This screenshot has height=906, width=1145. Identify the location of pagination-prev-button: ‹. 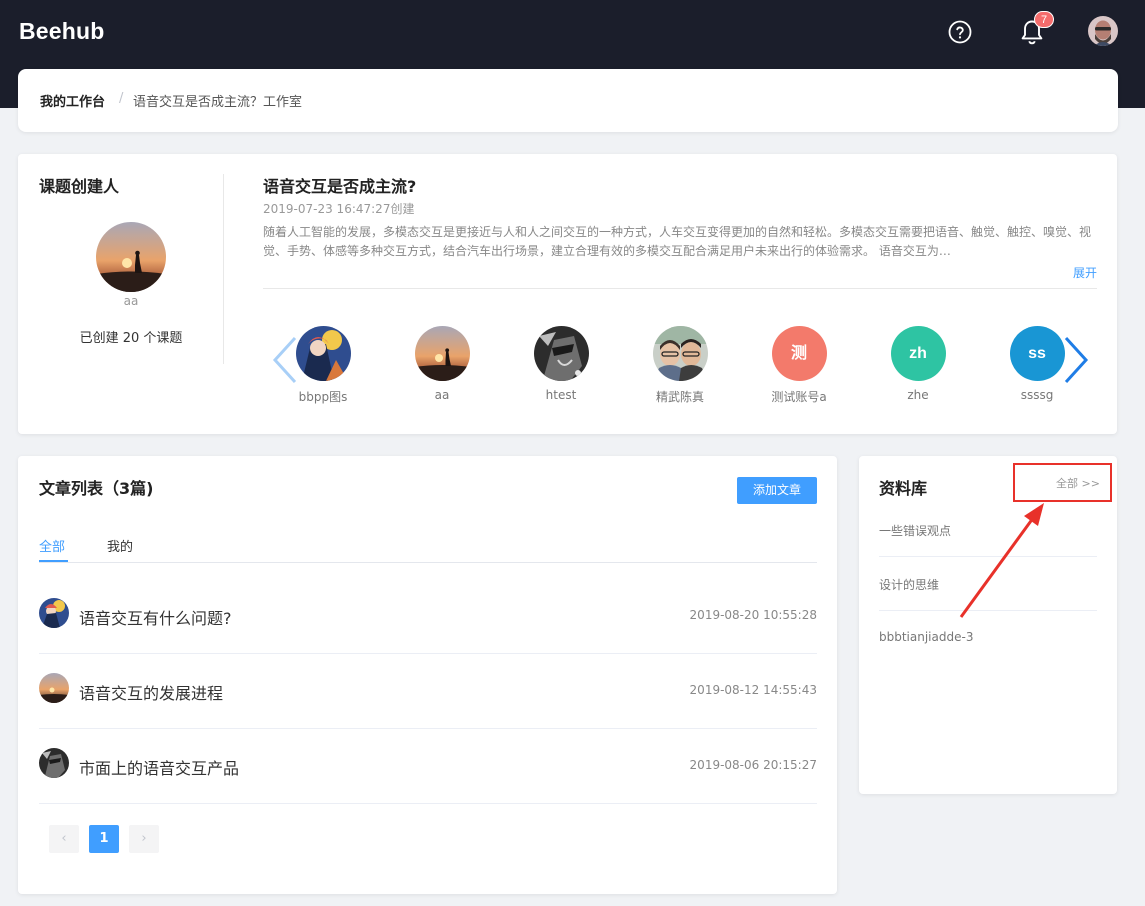
(64, 839).